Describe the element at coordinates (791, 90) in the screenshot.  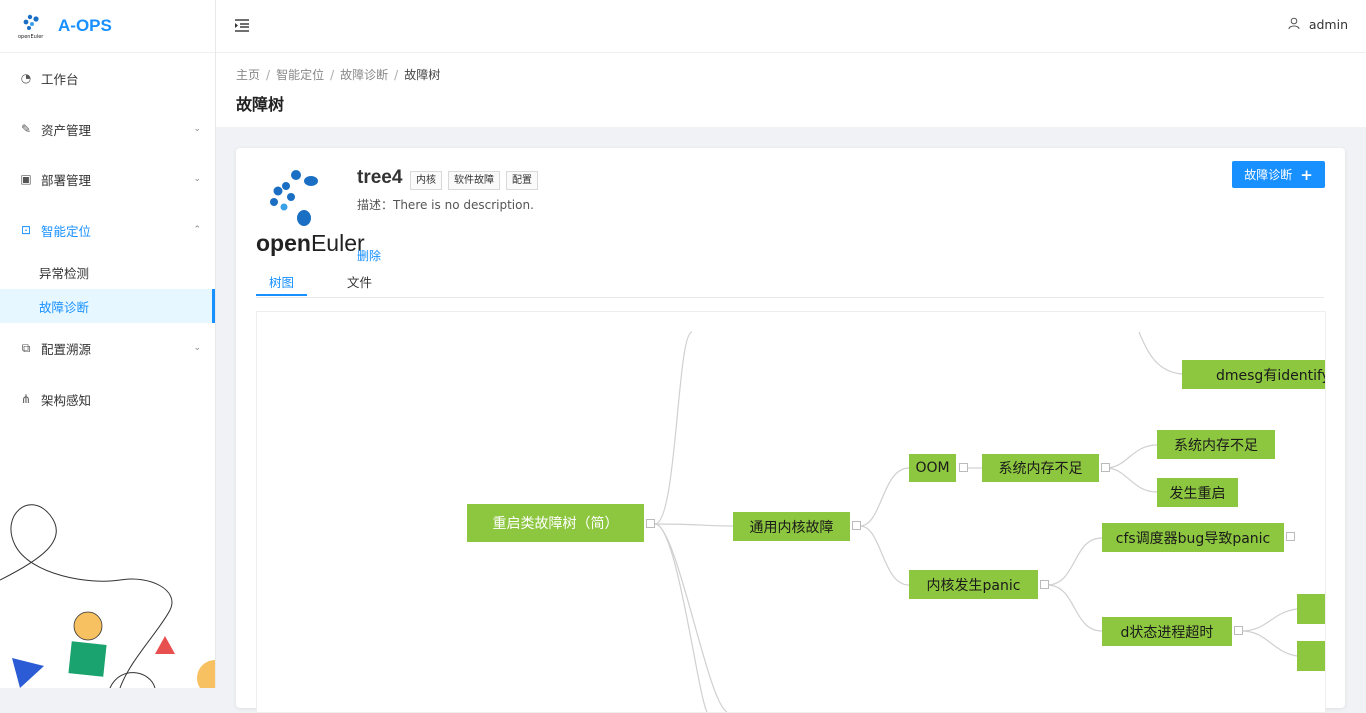
I see `page-header: 主页 / 智能定位 / 故障诊断 / 故障树 故障树` at that location.